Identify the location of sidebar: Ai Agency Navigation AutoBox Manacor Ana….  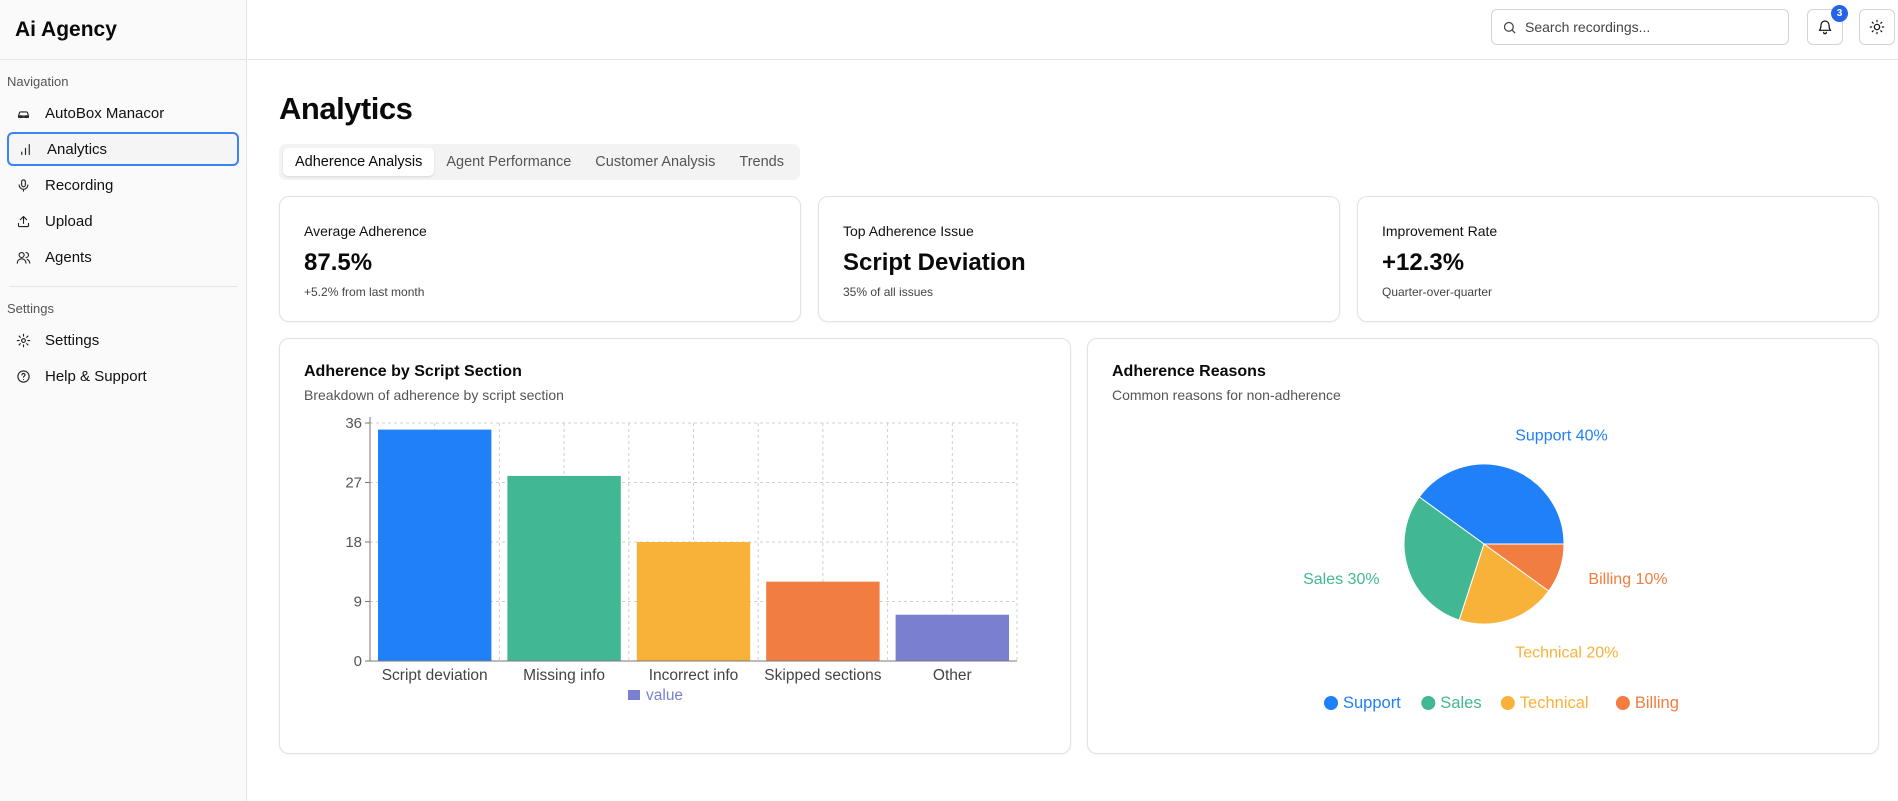
(123, 400).